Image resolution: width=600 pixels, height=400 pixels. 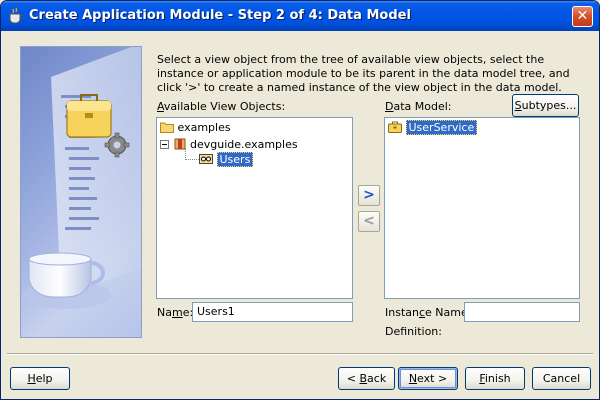 I want to click on data-model-label: Data Model:, so click(x=418, y=106).